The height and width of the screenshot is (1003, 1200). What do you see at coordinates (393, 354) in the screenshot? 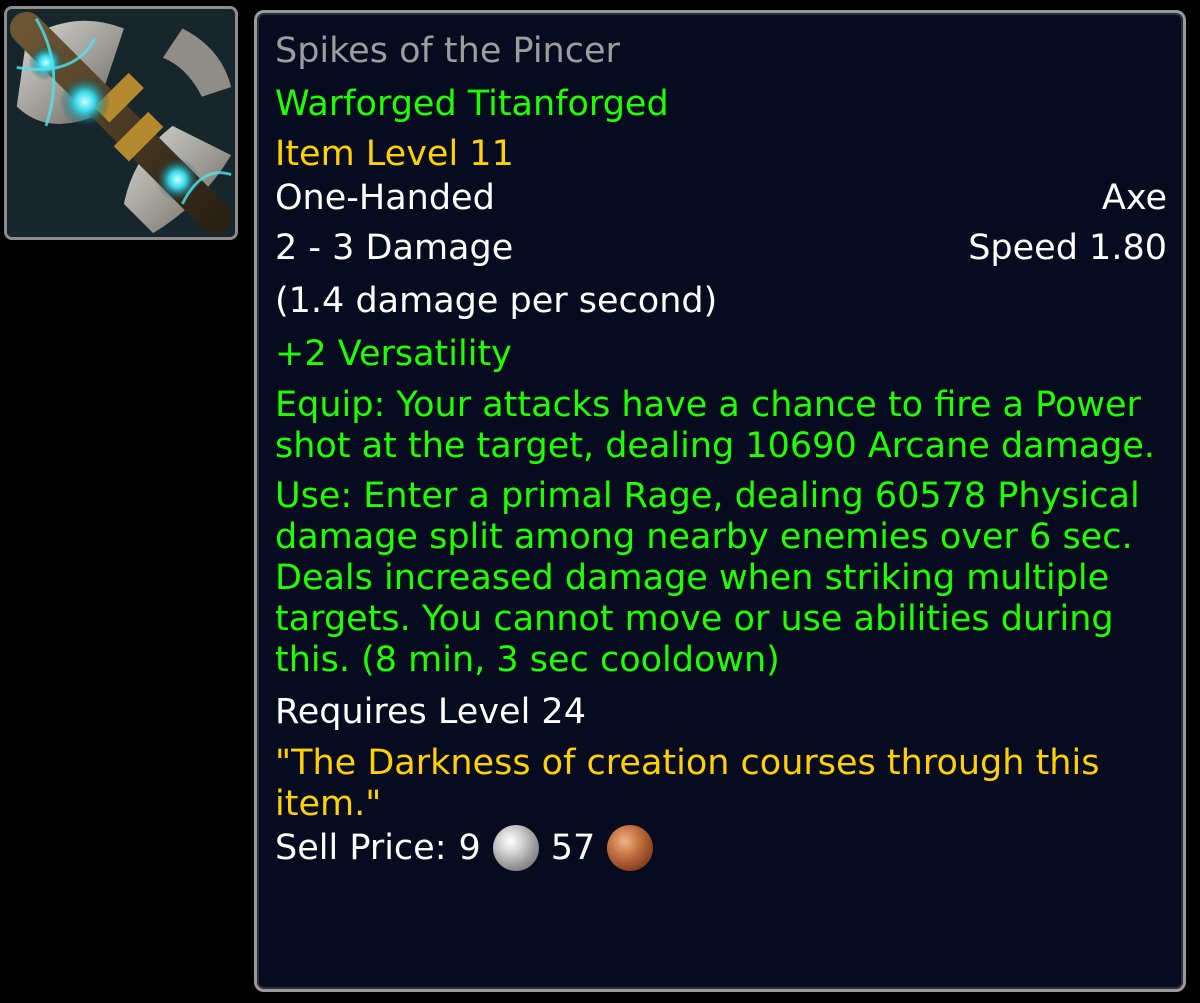
I see `item-stat: +2 Versatility` at bounding box center [393, 354].